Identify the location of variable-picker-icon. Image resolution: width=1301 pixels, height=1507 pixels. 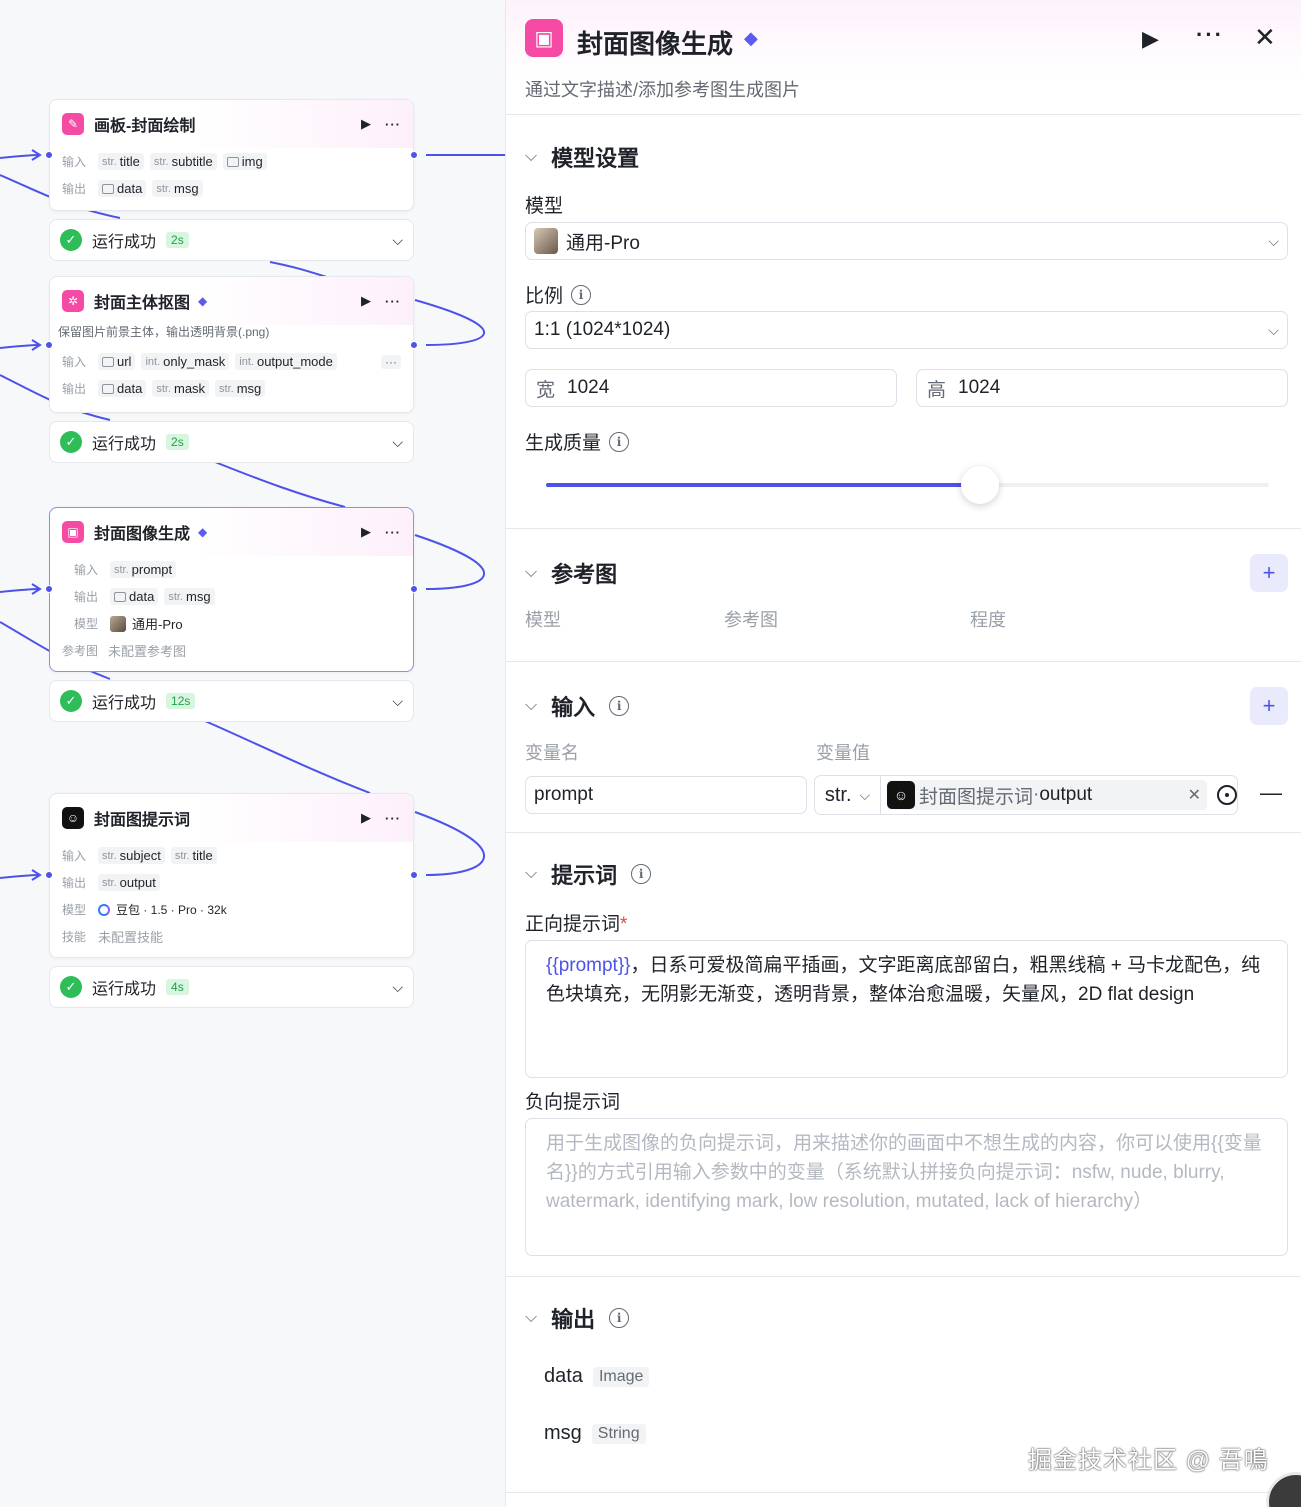
(1227, 795).